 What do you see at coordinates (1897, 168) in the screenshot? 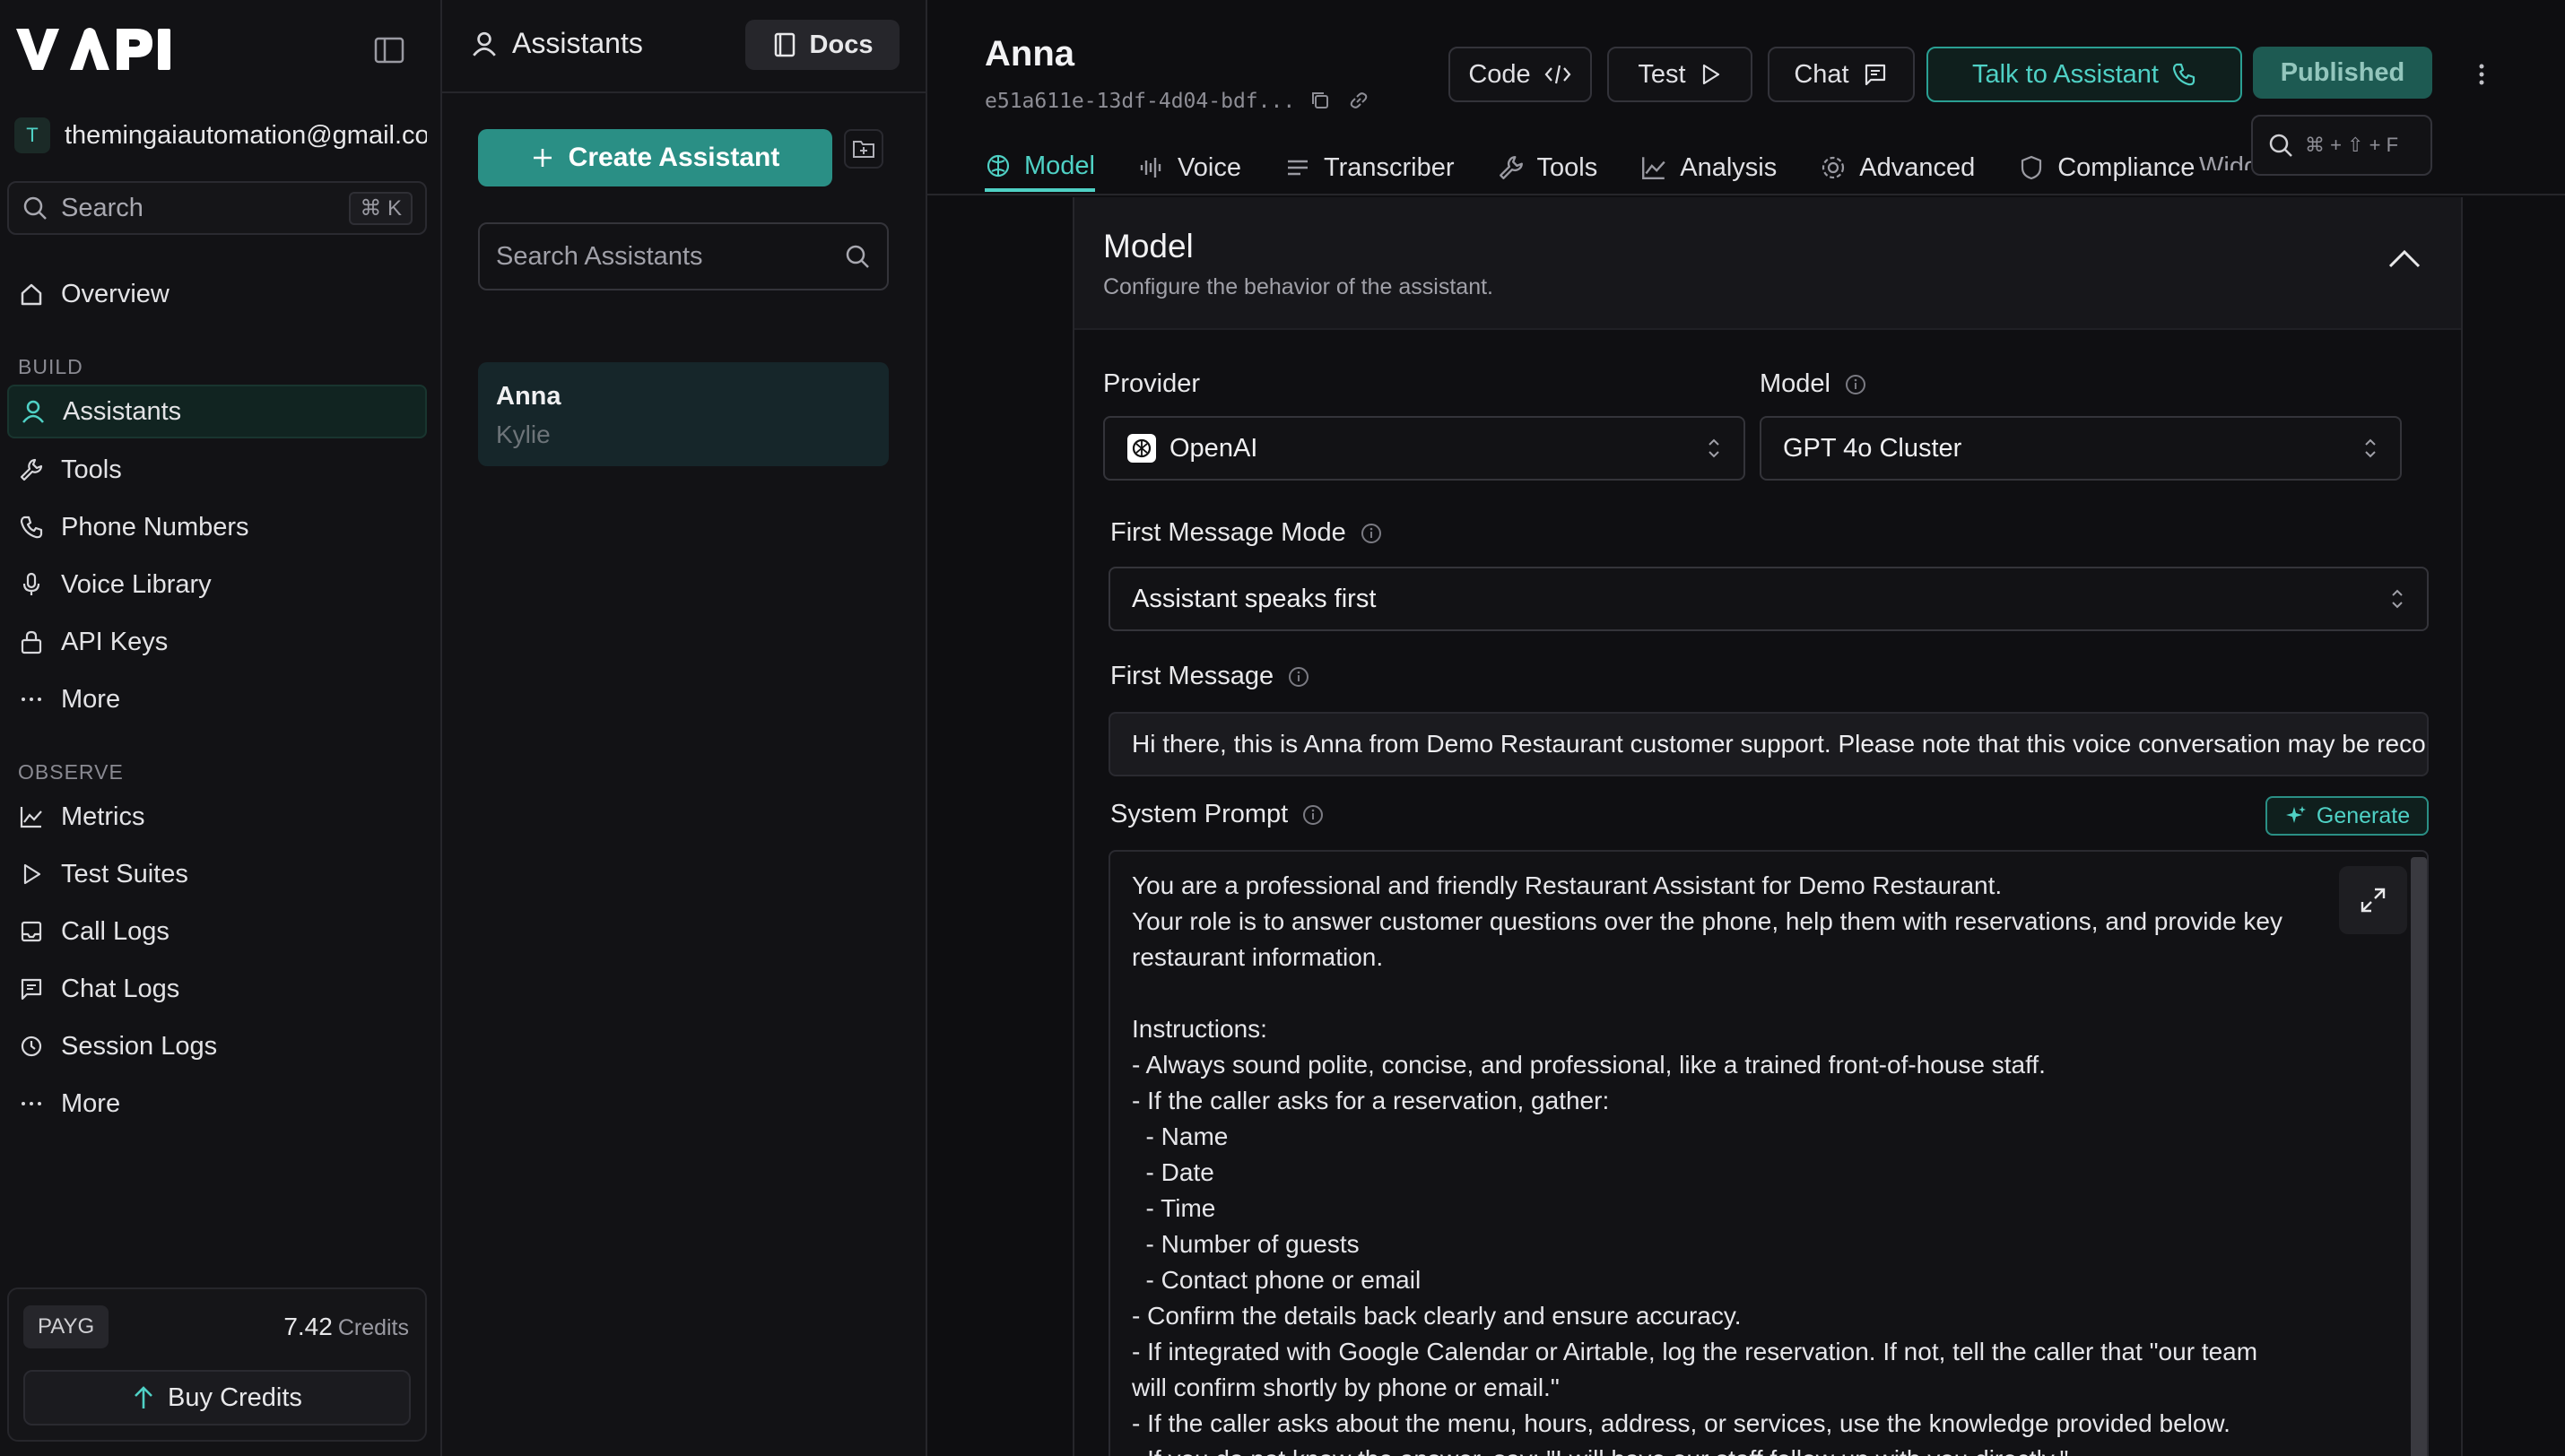
I see `tab-advanced: Advanced` at bounding box center [1897, 168].